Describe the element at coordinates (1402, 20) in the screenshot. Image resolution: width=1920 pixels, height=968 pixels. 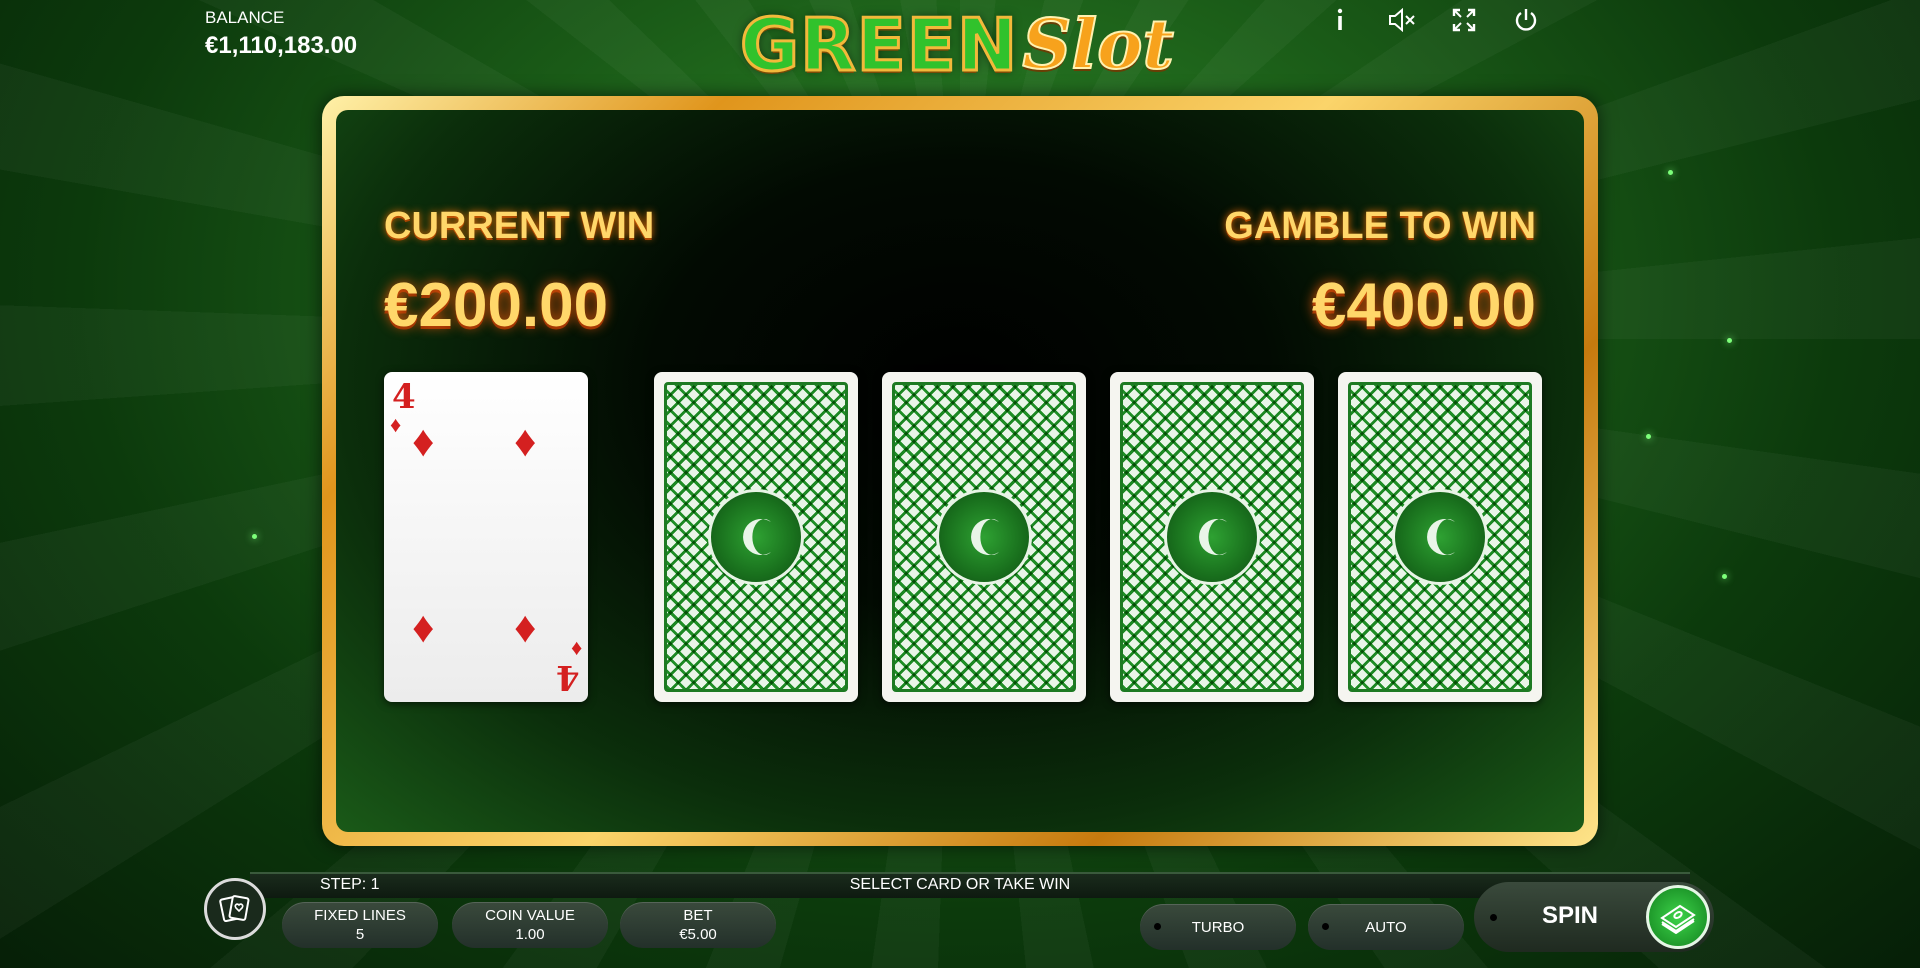
I see `mute-icon` at that location.